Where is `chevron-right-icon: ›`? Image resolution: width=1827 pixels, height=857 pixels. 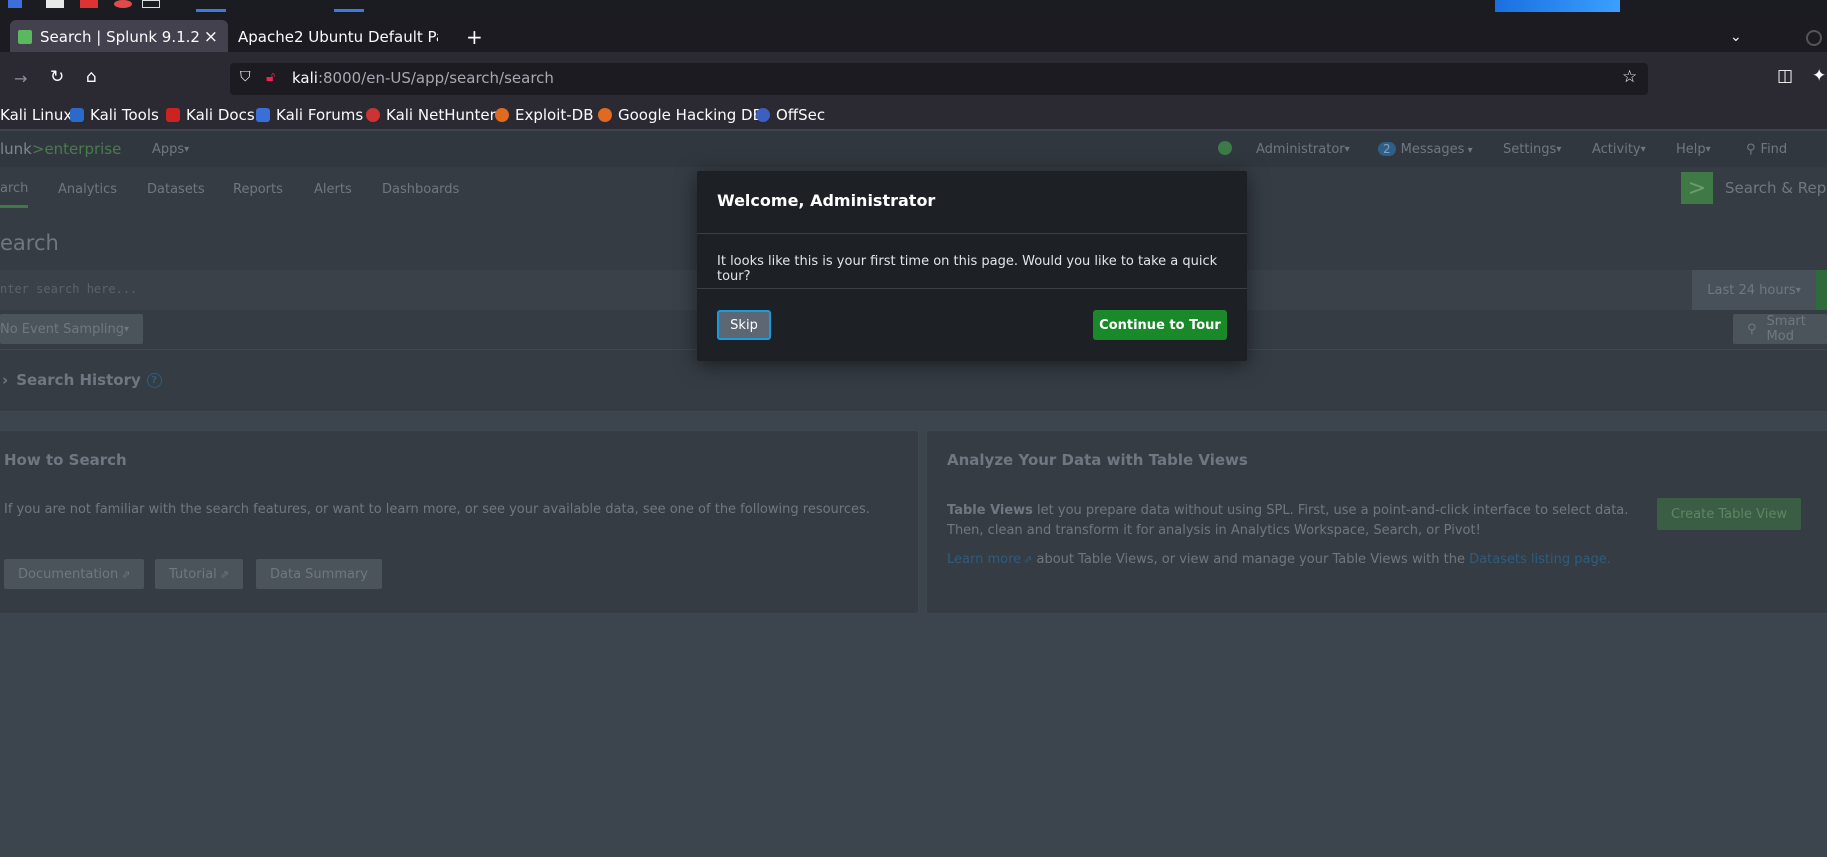 chevron-right-icon: › is located at coordinates (5, 380).